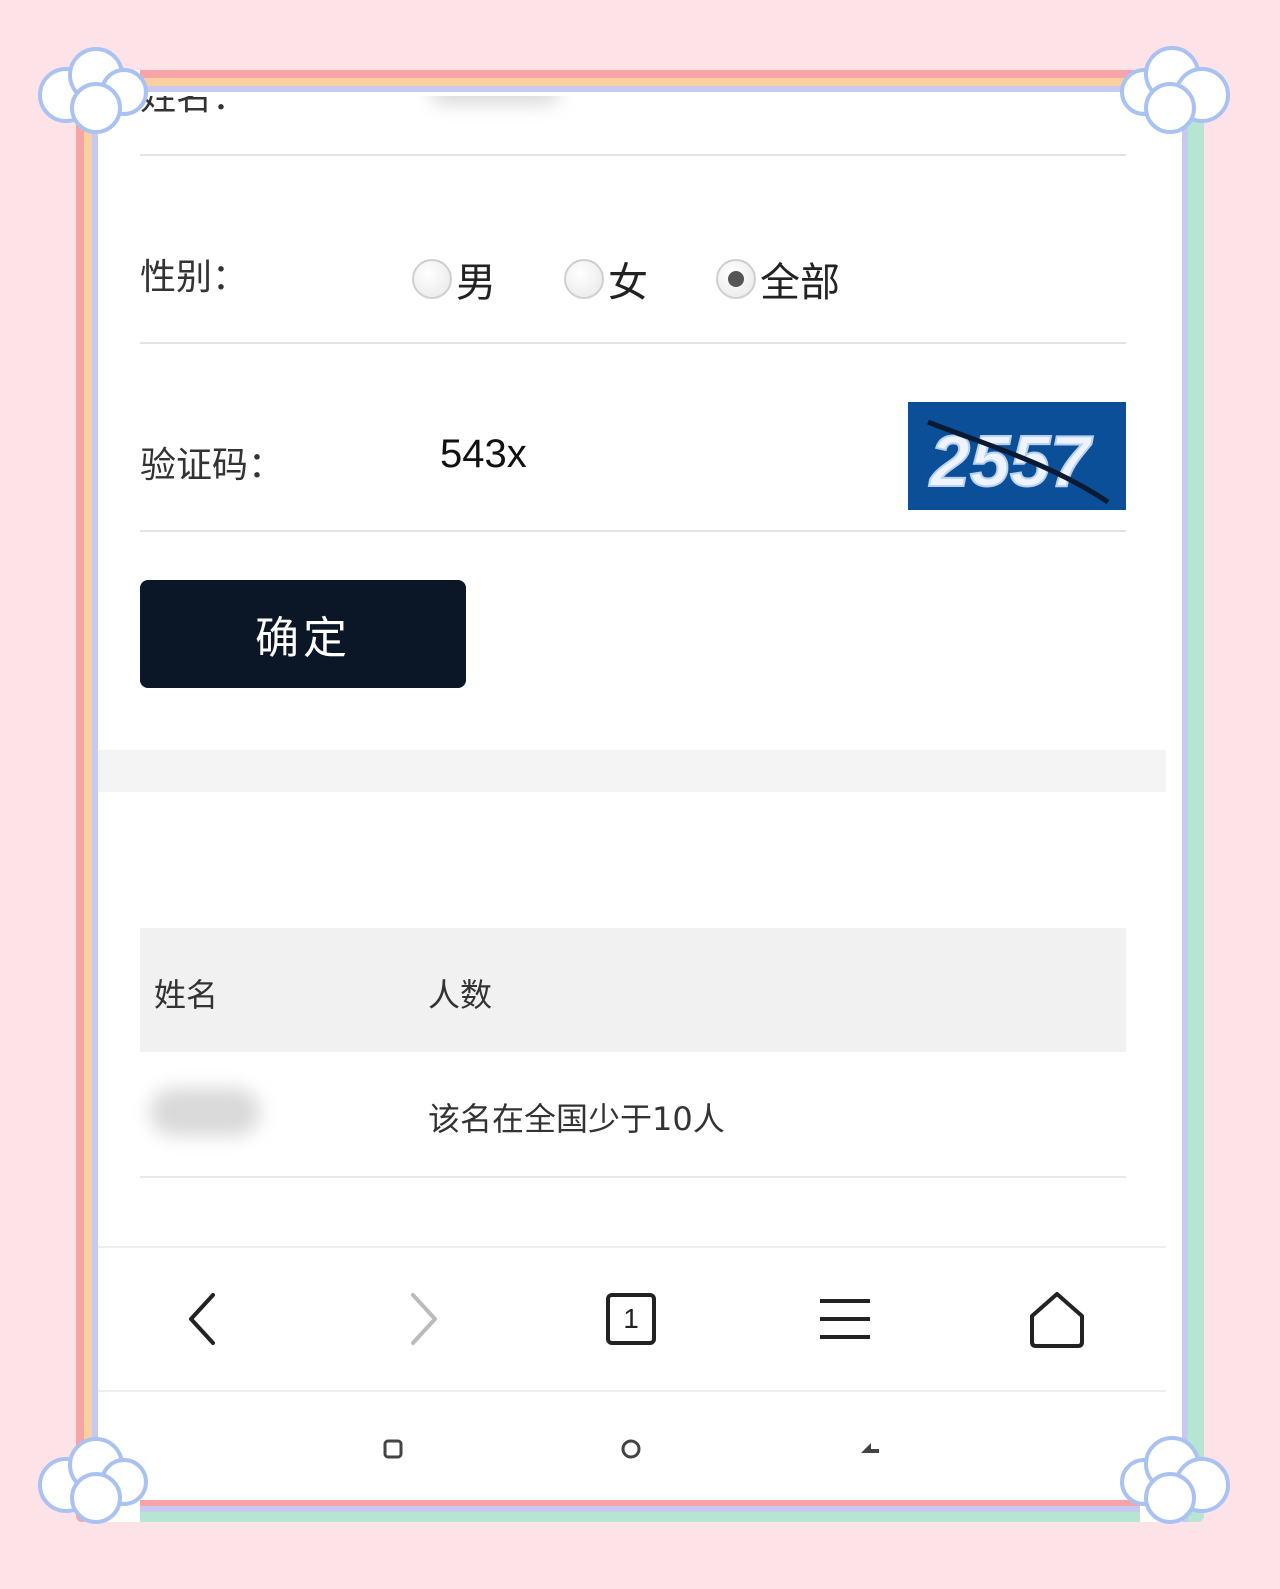  Describe the element at coordinates (93, 1480) in the screenshot. I see `cloud-decoration-bottom-left` at that location.